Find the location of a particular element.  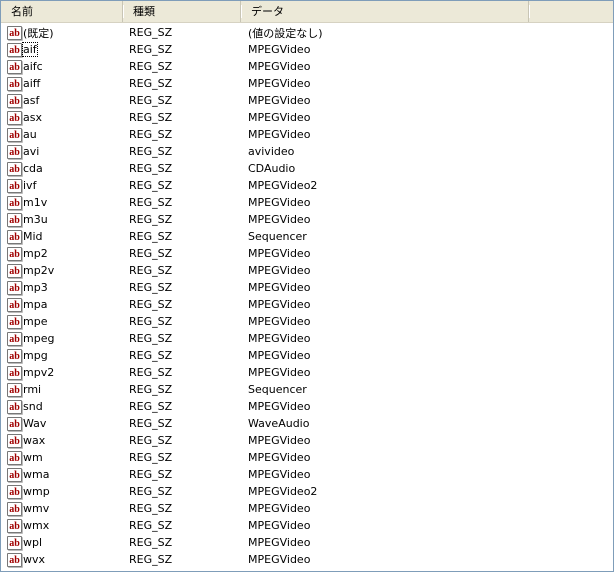

table-row: ab aiff REG_SZ MPEGVideo is located at coordinates (307, 83).